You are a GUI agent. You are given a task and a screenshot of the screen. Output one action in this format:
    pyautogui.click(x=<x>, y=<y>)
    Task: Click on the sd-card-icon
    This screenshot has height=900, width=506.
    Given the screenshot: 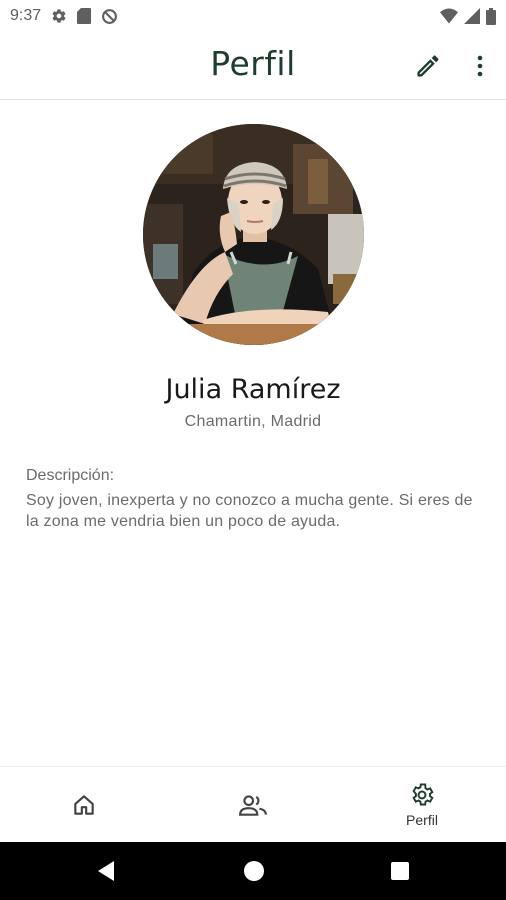 What is the action you would take?
    pyautogui.click(x=84, y=16)
    